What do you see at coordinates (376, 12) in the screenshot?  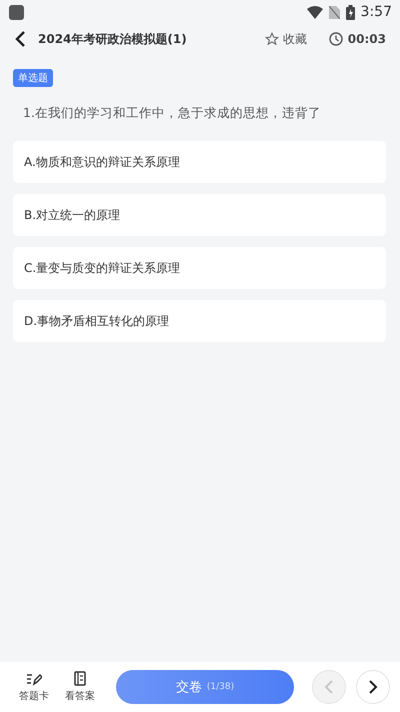 I see `clock-time: 3:57` at bounding box center [376, 12].